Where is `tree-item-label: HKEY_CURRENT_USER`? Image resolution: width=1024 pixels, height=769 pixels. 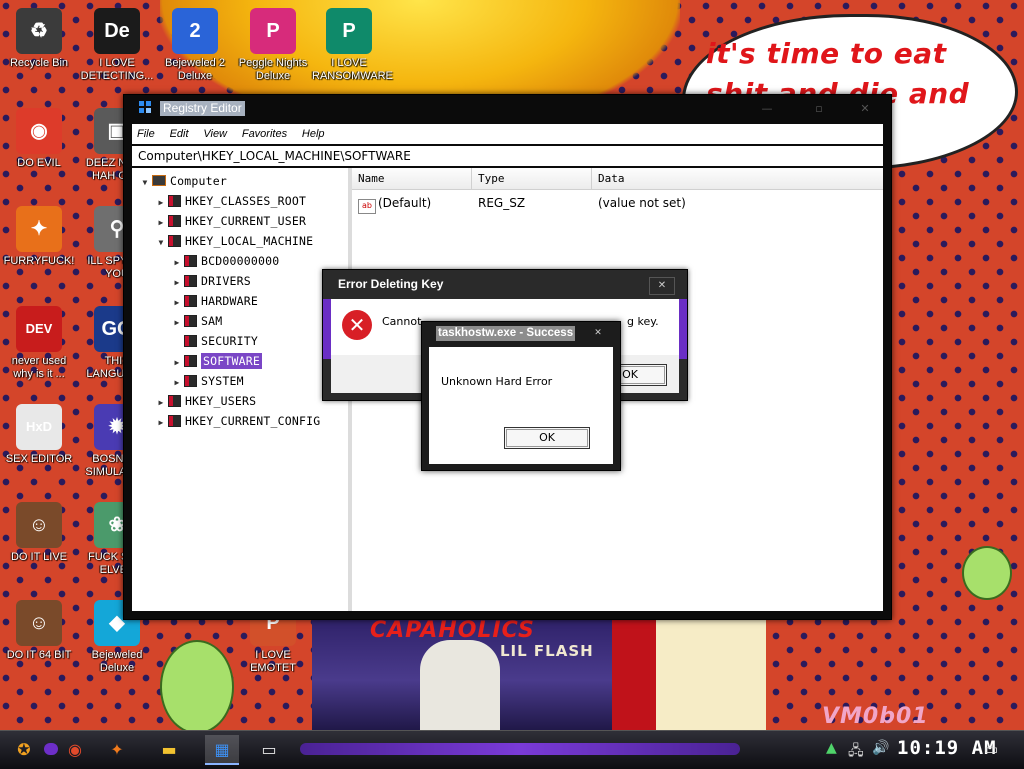
tree-item-label: HKEY_CURRENT_USER is located at coordinates (246, 221).